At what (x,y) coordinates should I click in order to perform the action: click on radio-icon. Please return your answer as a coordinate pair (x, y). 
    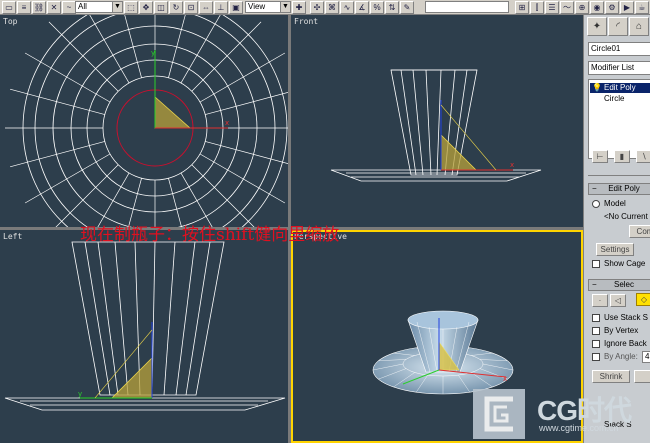
    Looking at the image, I should click on (596, 203).